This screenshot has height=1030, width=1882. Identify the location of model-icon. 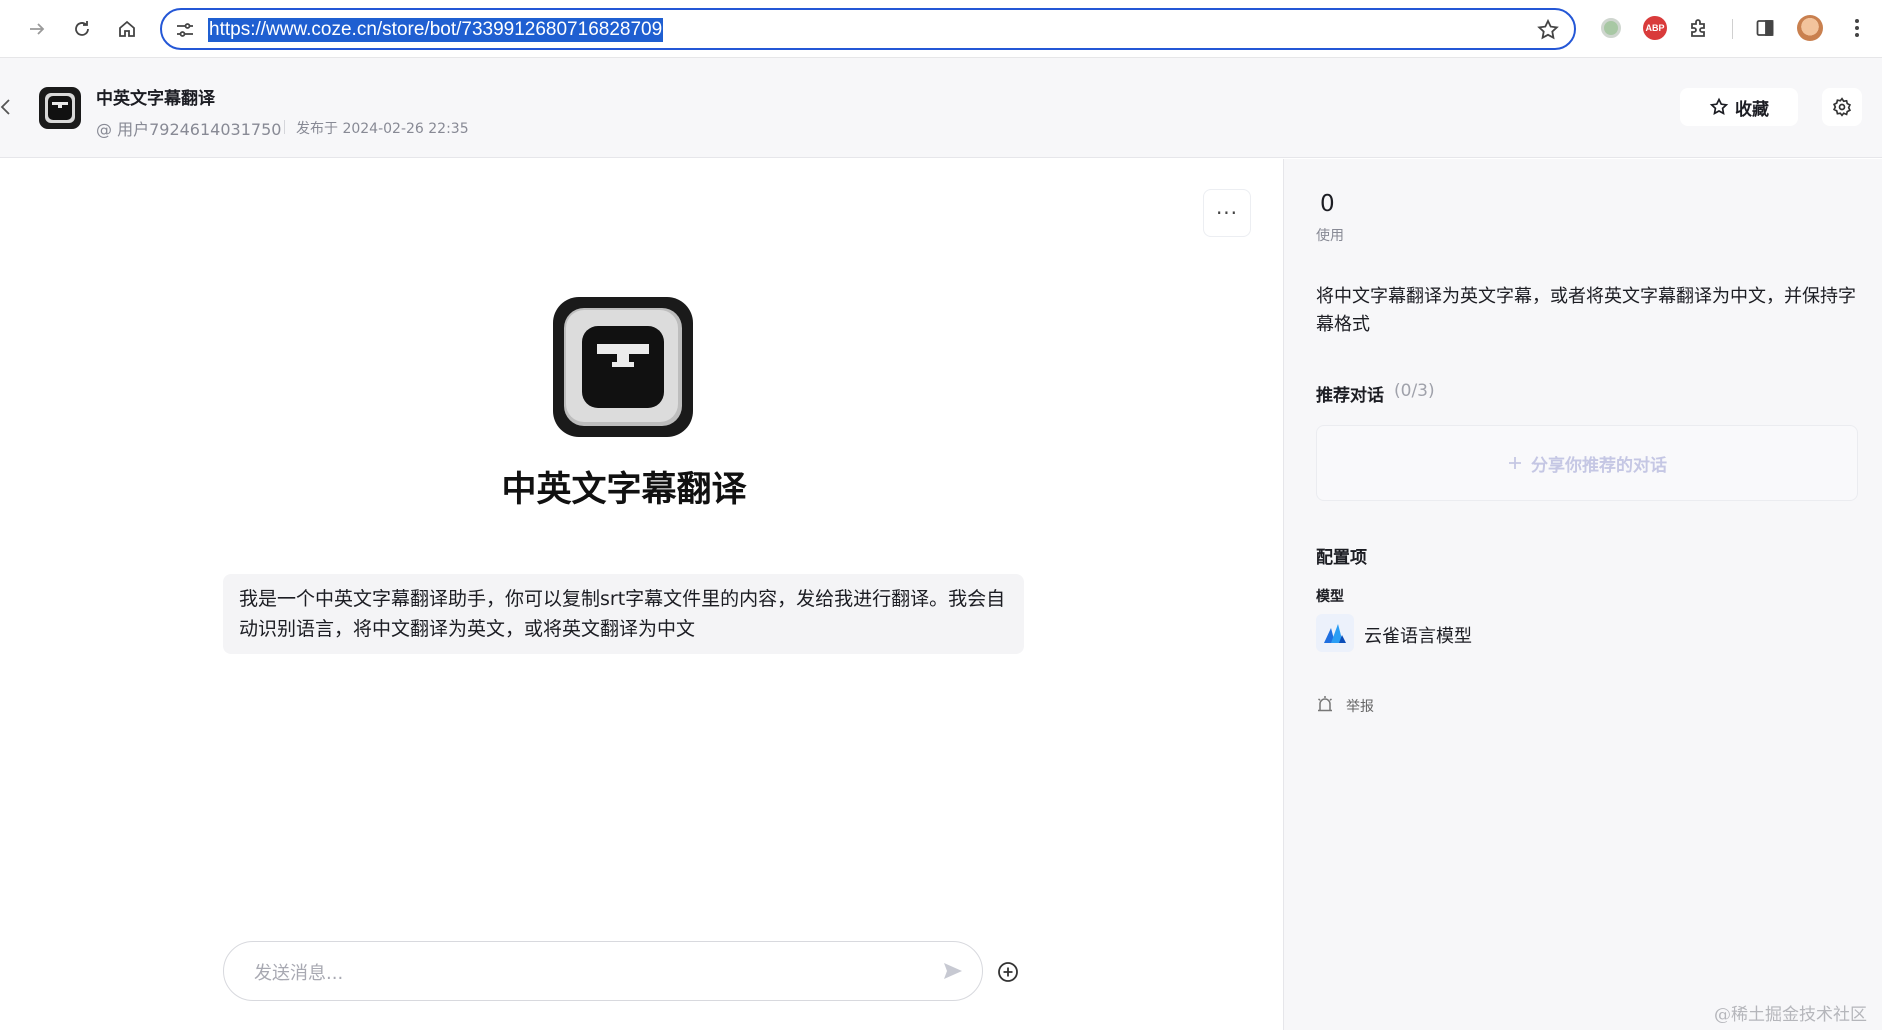
(1335, 633).